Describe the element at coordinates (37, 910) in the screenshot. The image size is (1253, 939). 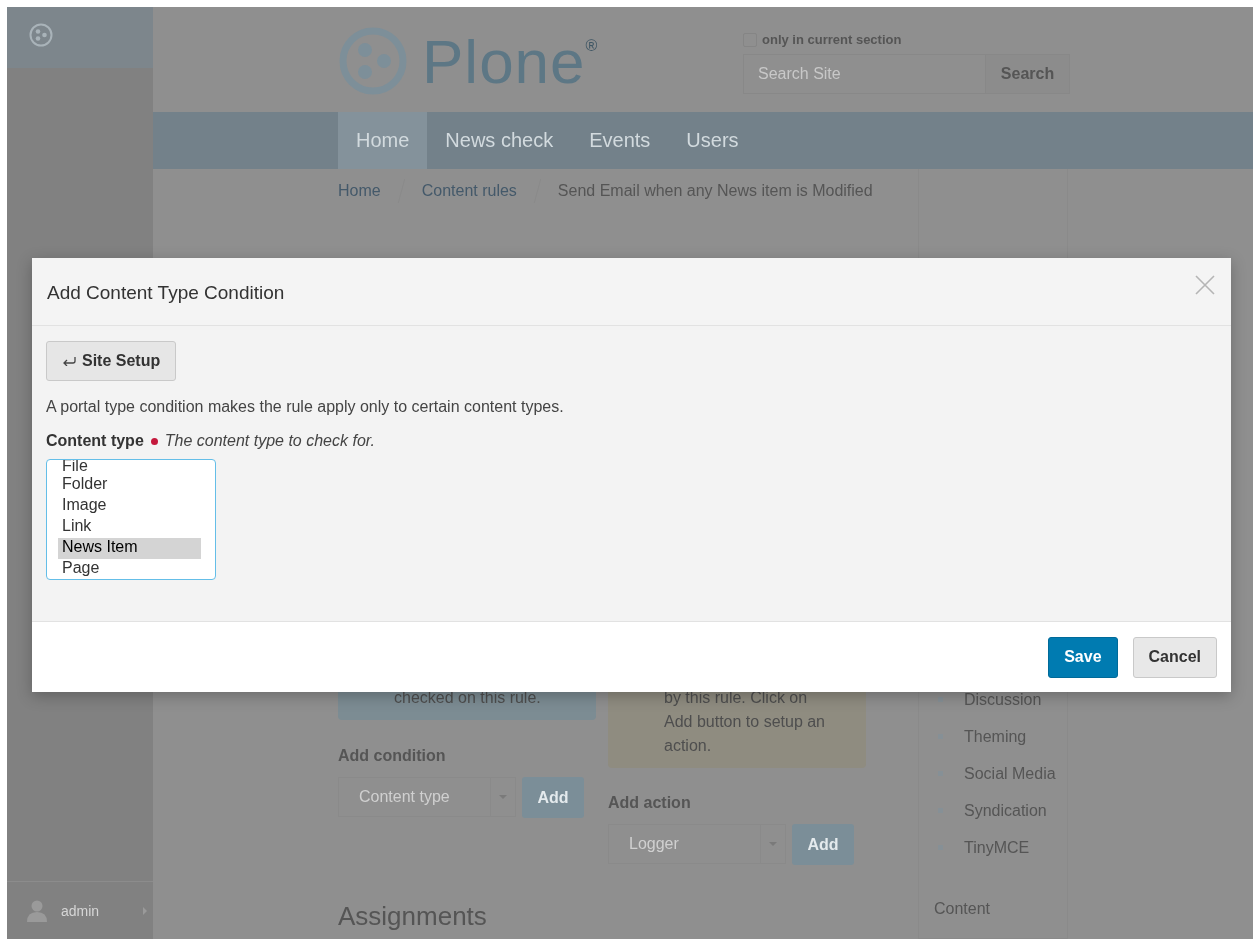
I see `user-icon` at that location.